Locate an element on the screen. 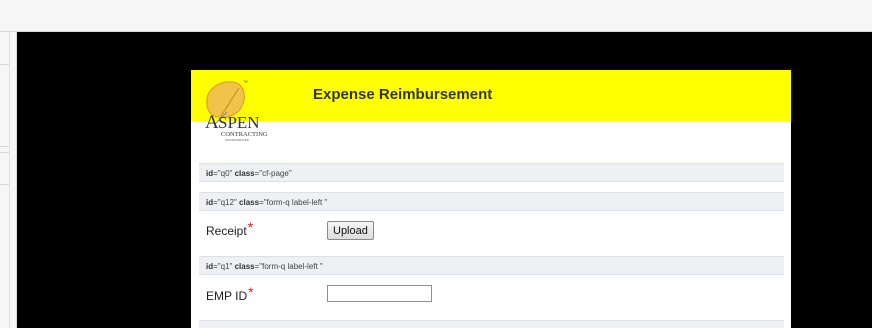 This screenshot has height=328, width=872. next-question-bar is located at coordinates (491, 324).